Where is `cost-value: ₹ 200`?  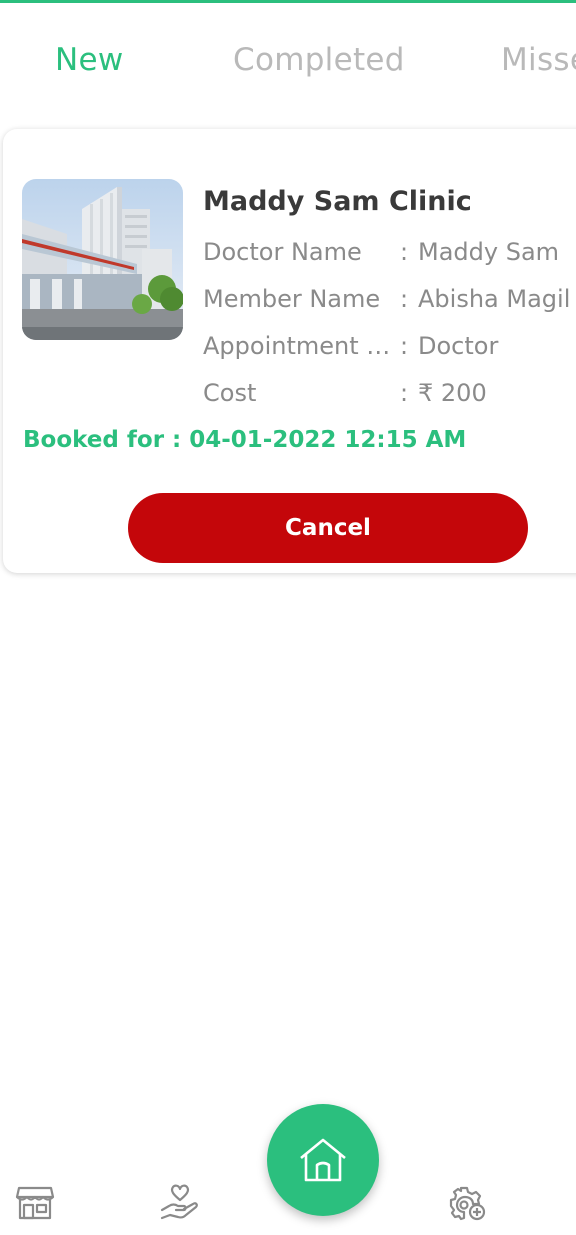
cost-value: ₹ 200 is located at coordinates (452, 393).